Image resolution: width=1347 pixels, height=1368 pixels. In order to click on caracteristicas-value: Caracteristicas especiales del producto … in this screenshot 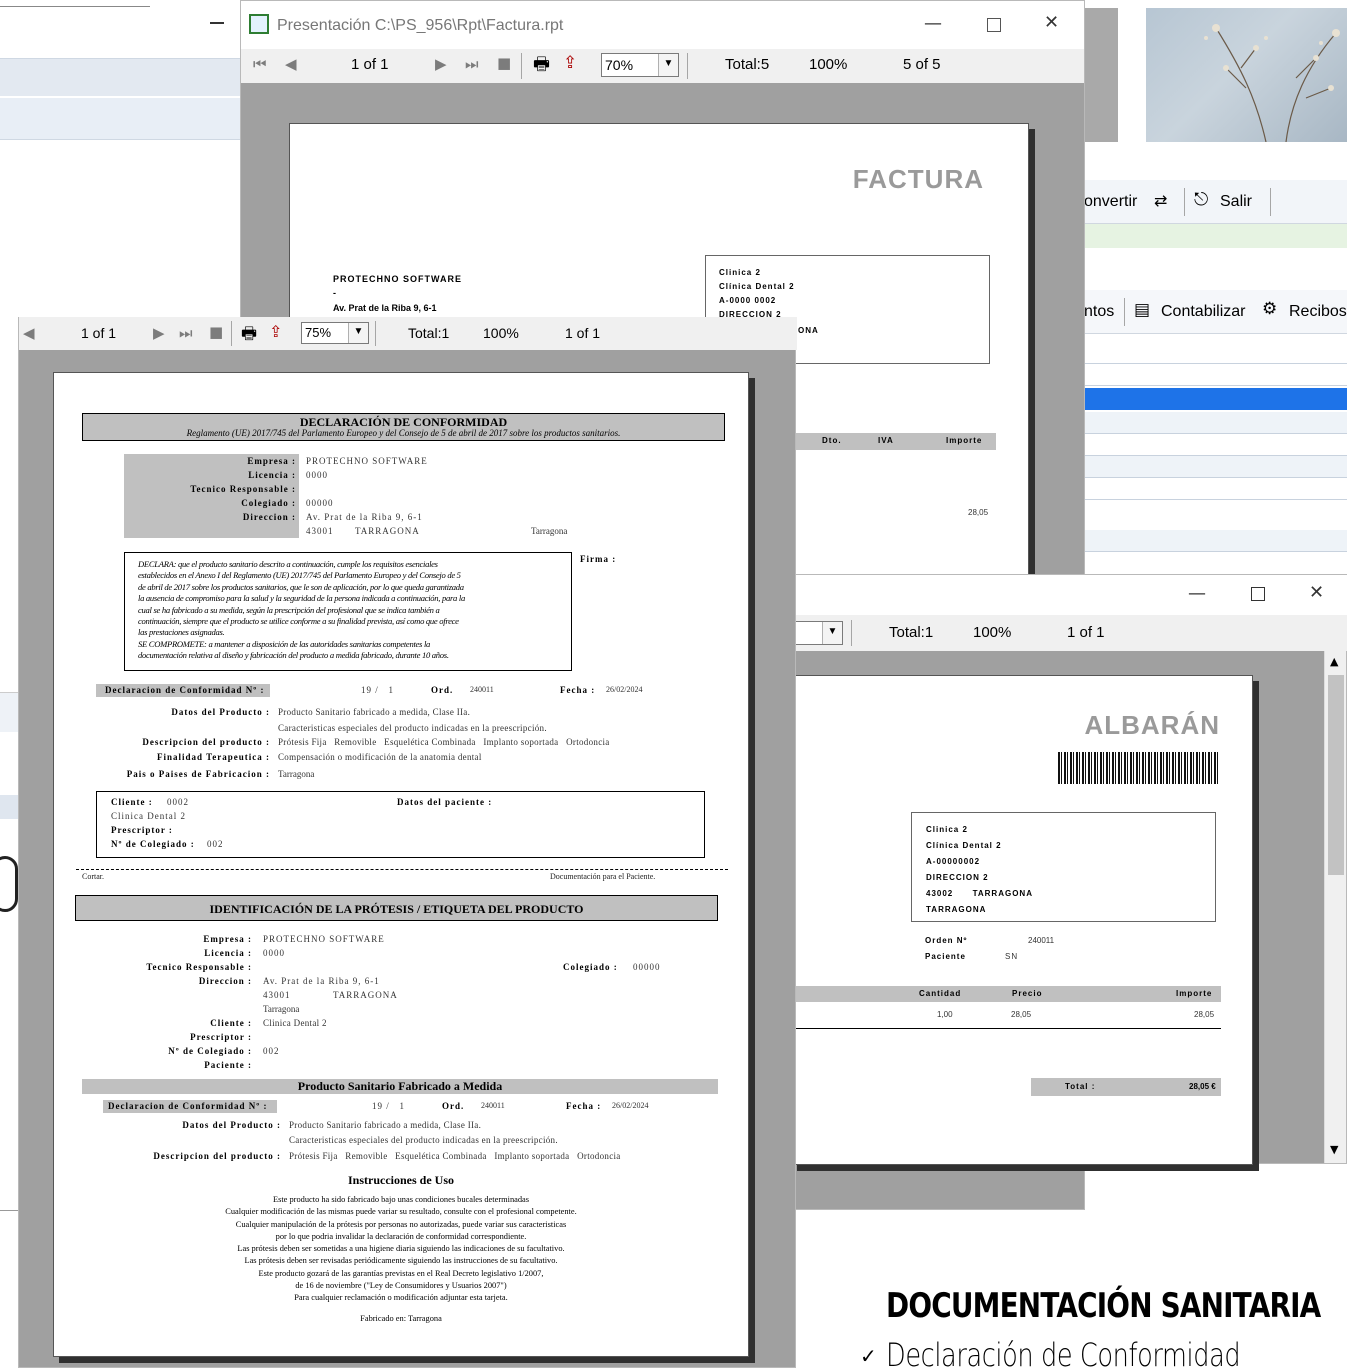, I will do `click(423, 1140)`.